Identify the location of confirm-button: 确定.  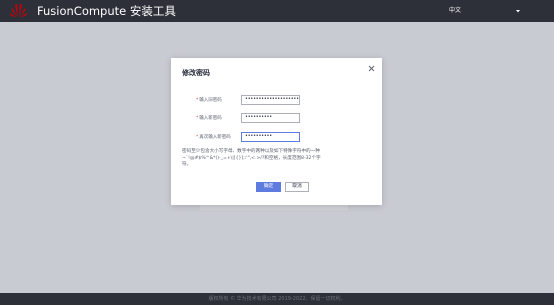
(268, 187).